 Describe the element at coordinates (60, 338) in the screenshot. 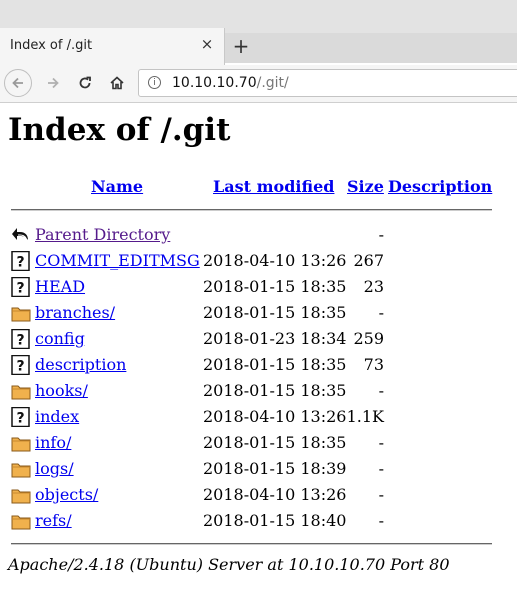

I see `file-link: config` at that location.